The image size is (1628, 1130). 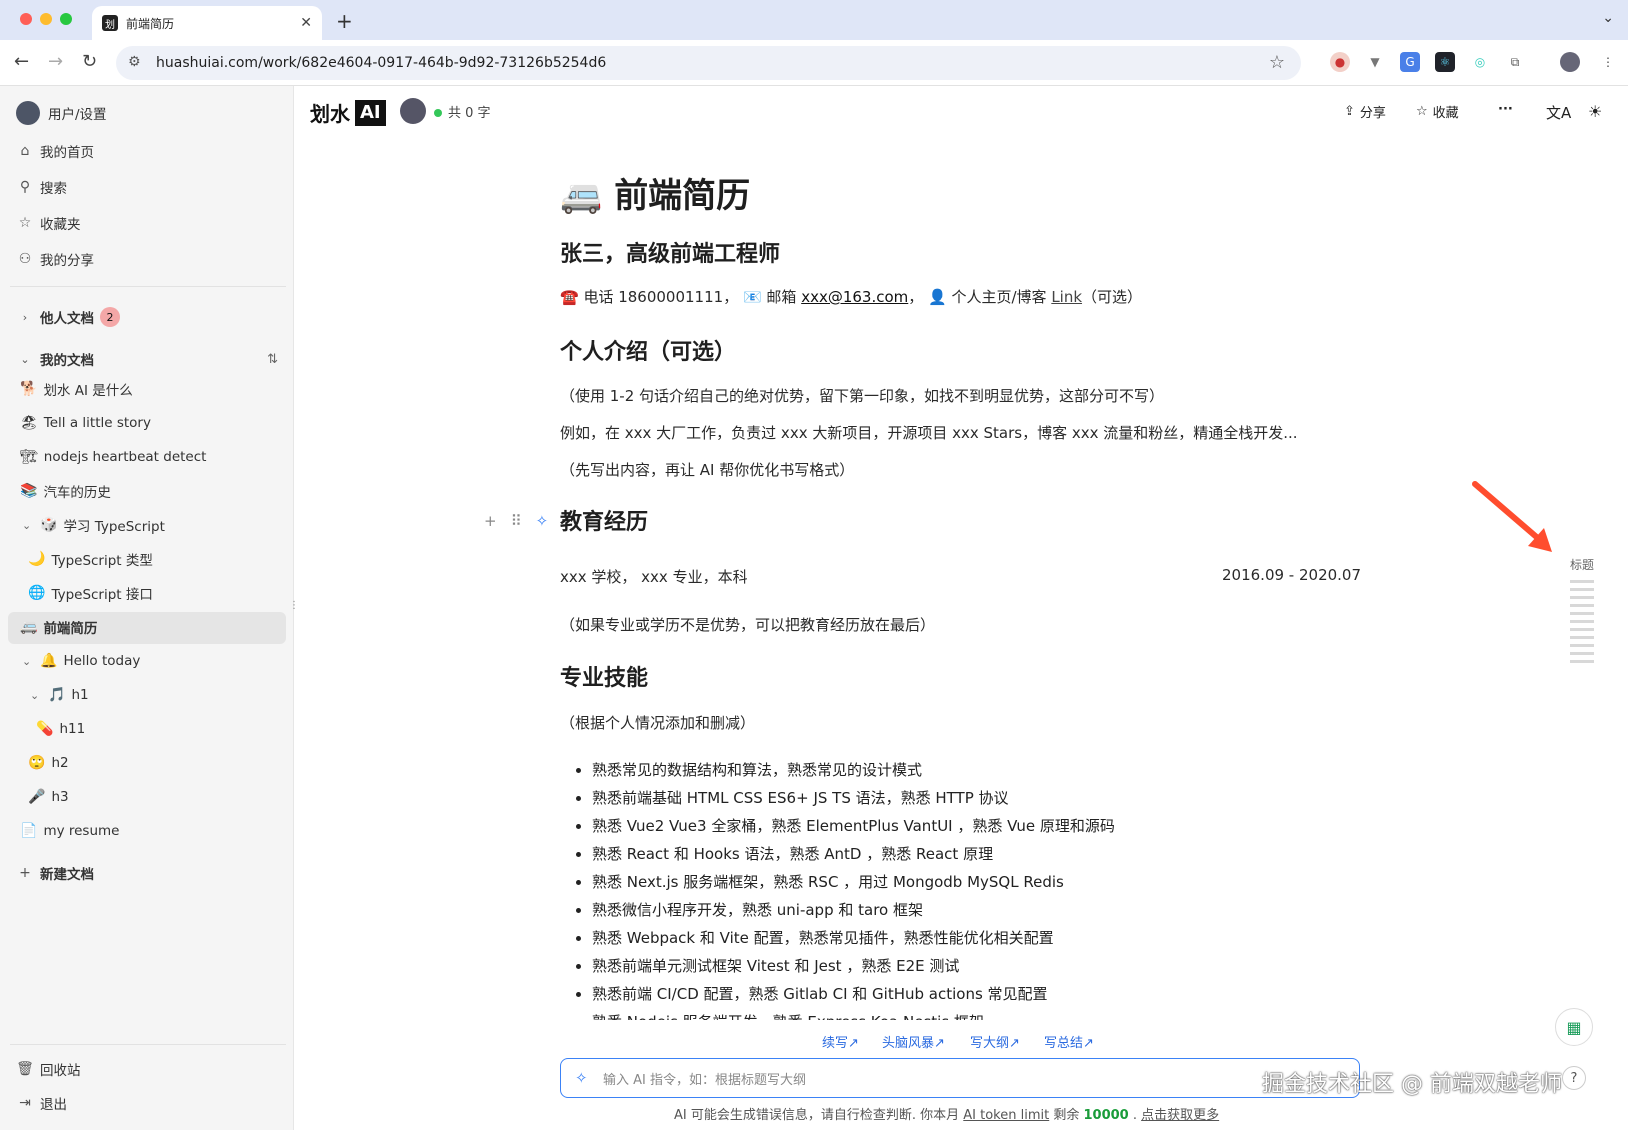 What do you see at coordinates (41, 187) in the screenshot?
I see `sidebar-item-search: ⚲ 搜索` at bounding box center [41, 187].